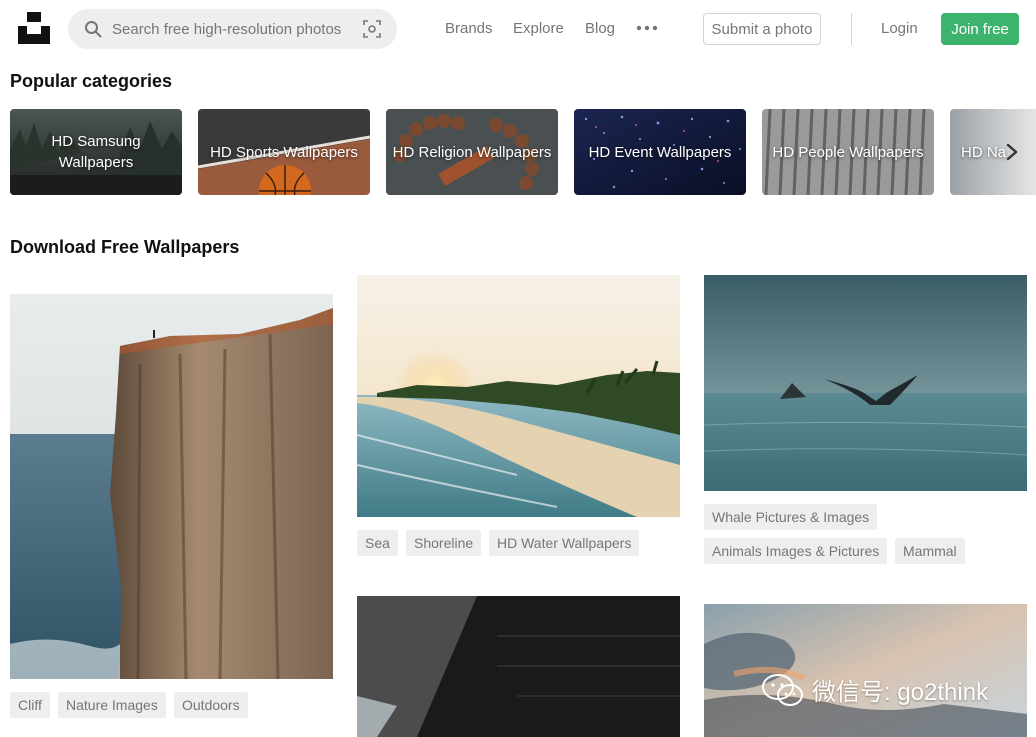 The width and height of the screenshot is (1036, 737). What do you see at coordinates (791, 517) in the screenshot?
I see `tag-chip: Whale Pictures & Images` at bounding box center [791, 517].